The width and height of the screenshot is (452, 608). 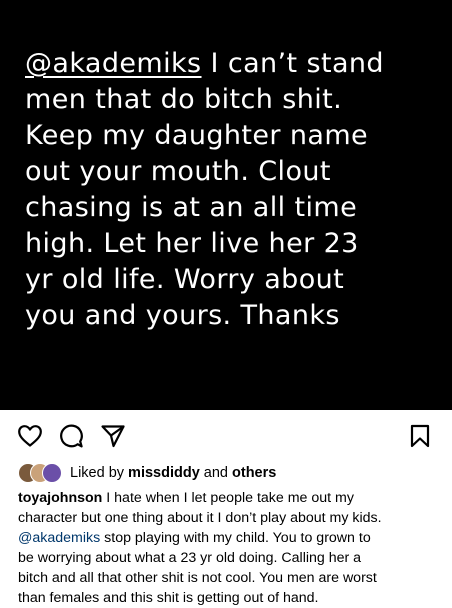 What do you see at coordinates (99, 473) in the screenshot?
I see `likes-prefix: Liked by` at bounding box center [99, 473].